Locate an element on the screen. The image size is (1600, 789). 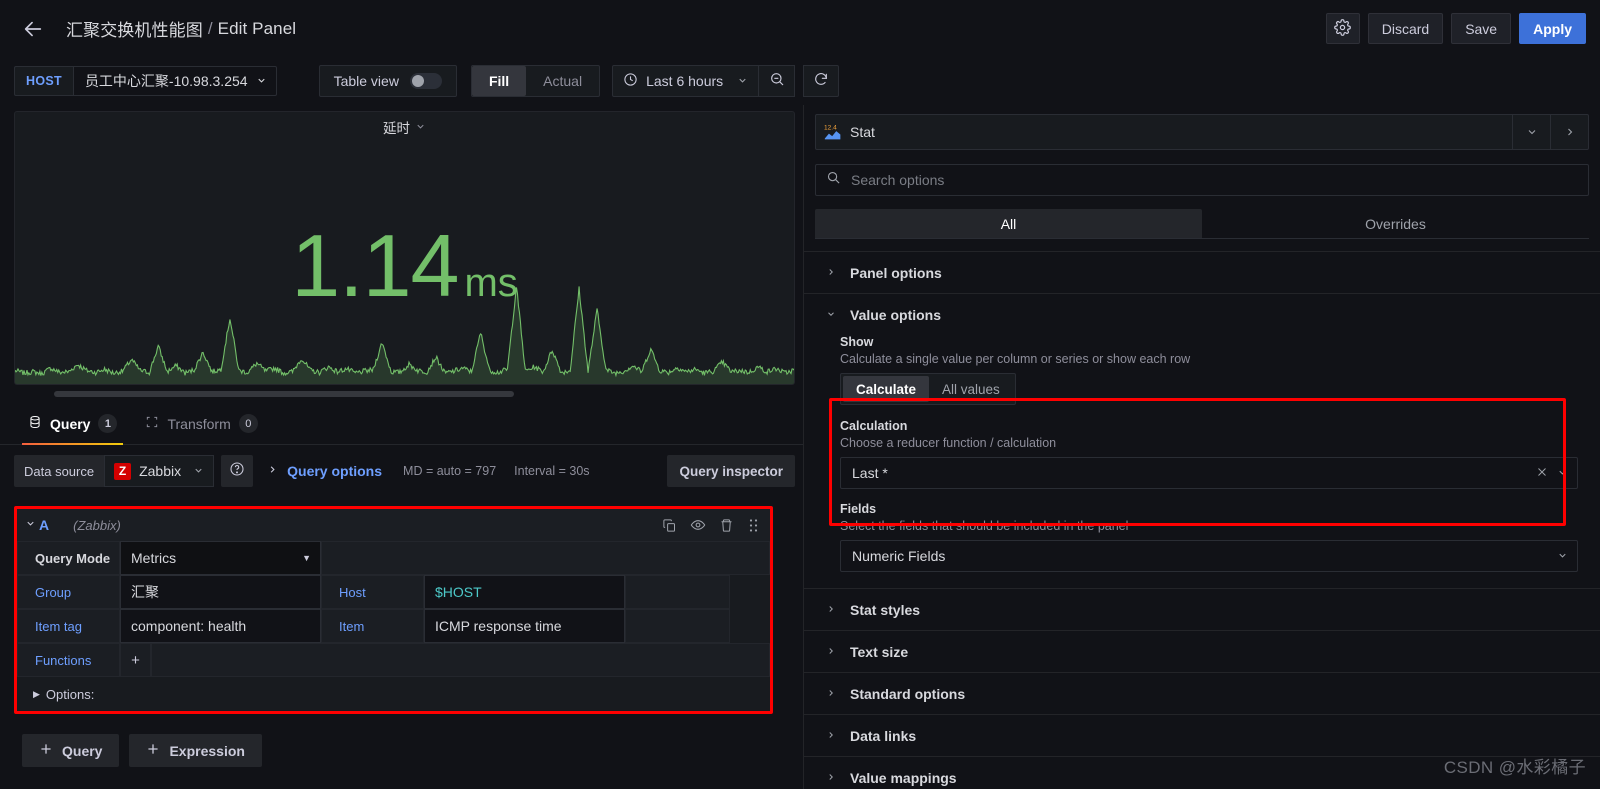
query-options-label: Query options is located at coordinates (335, 471).